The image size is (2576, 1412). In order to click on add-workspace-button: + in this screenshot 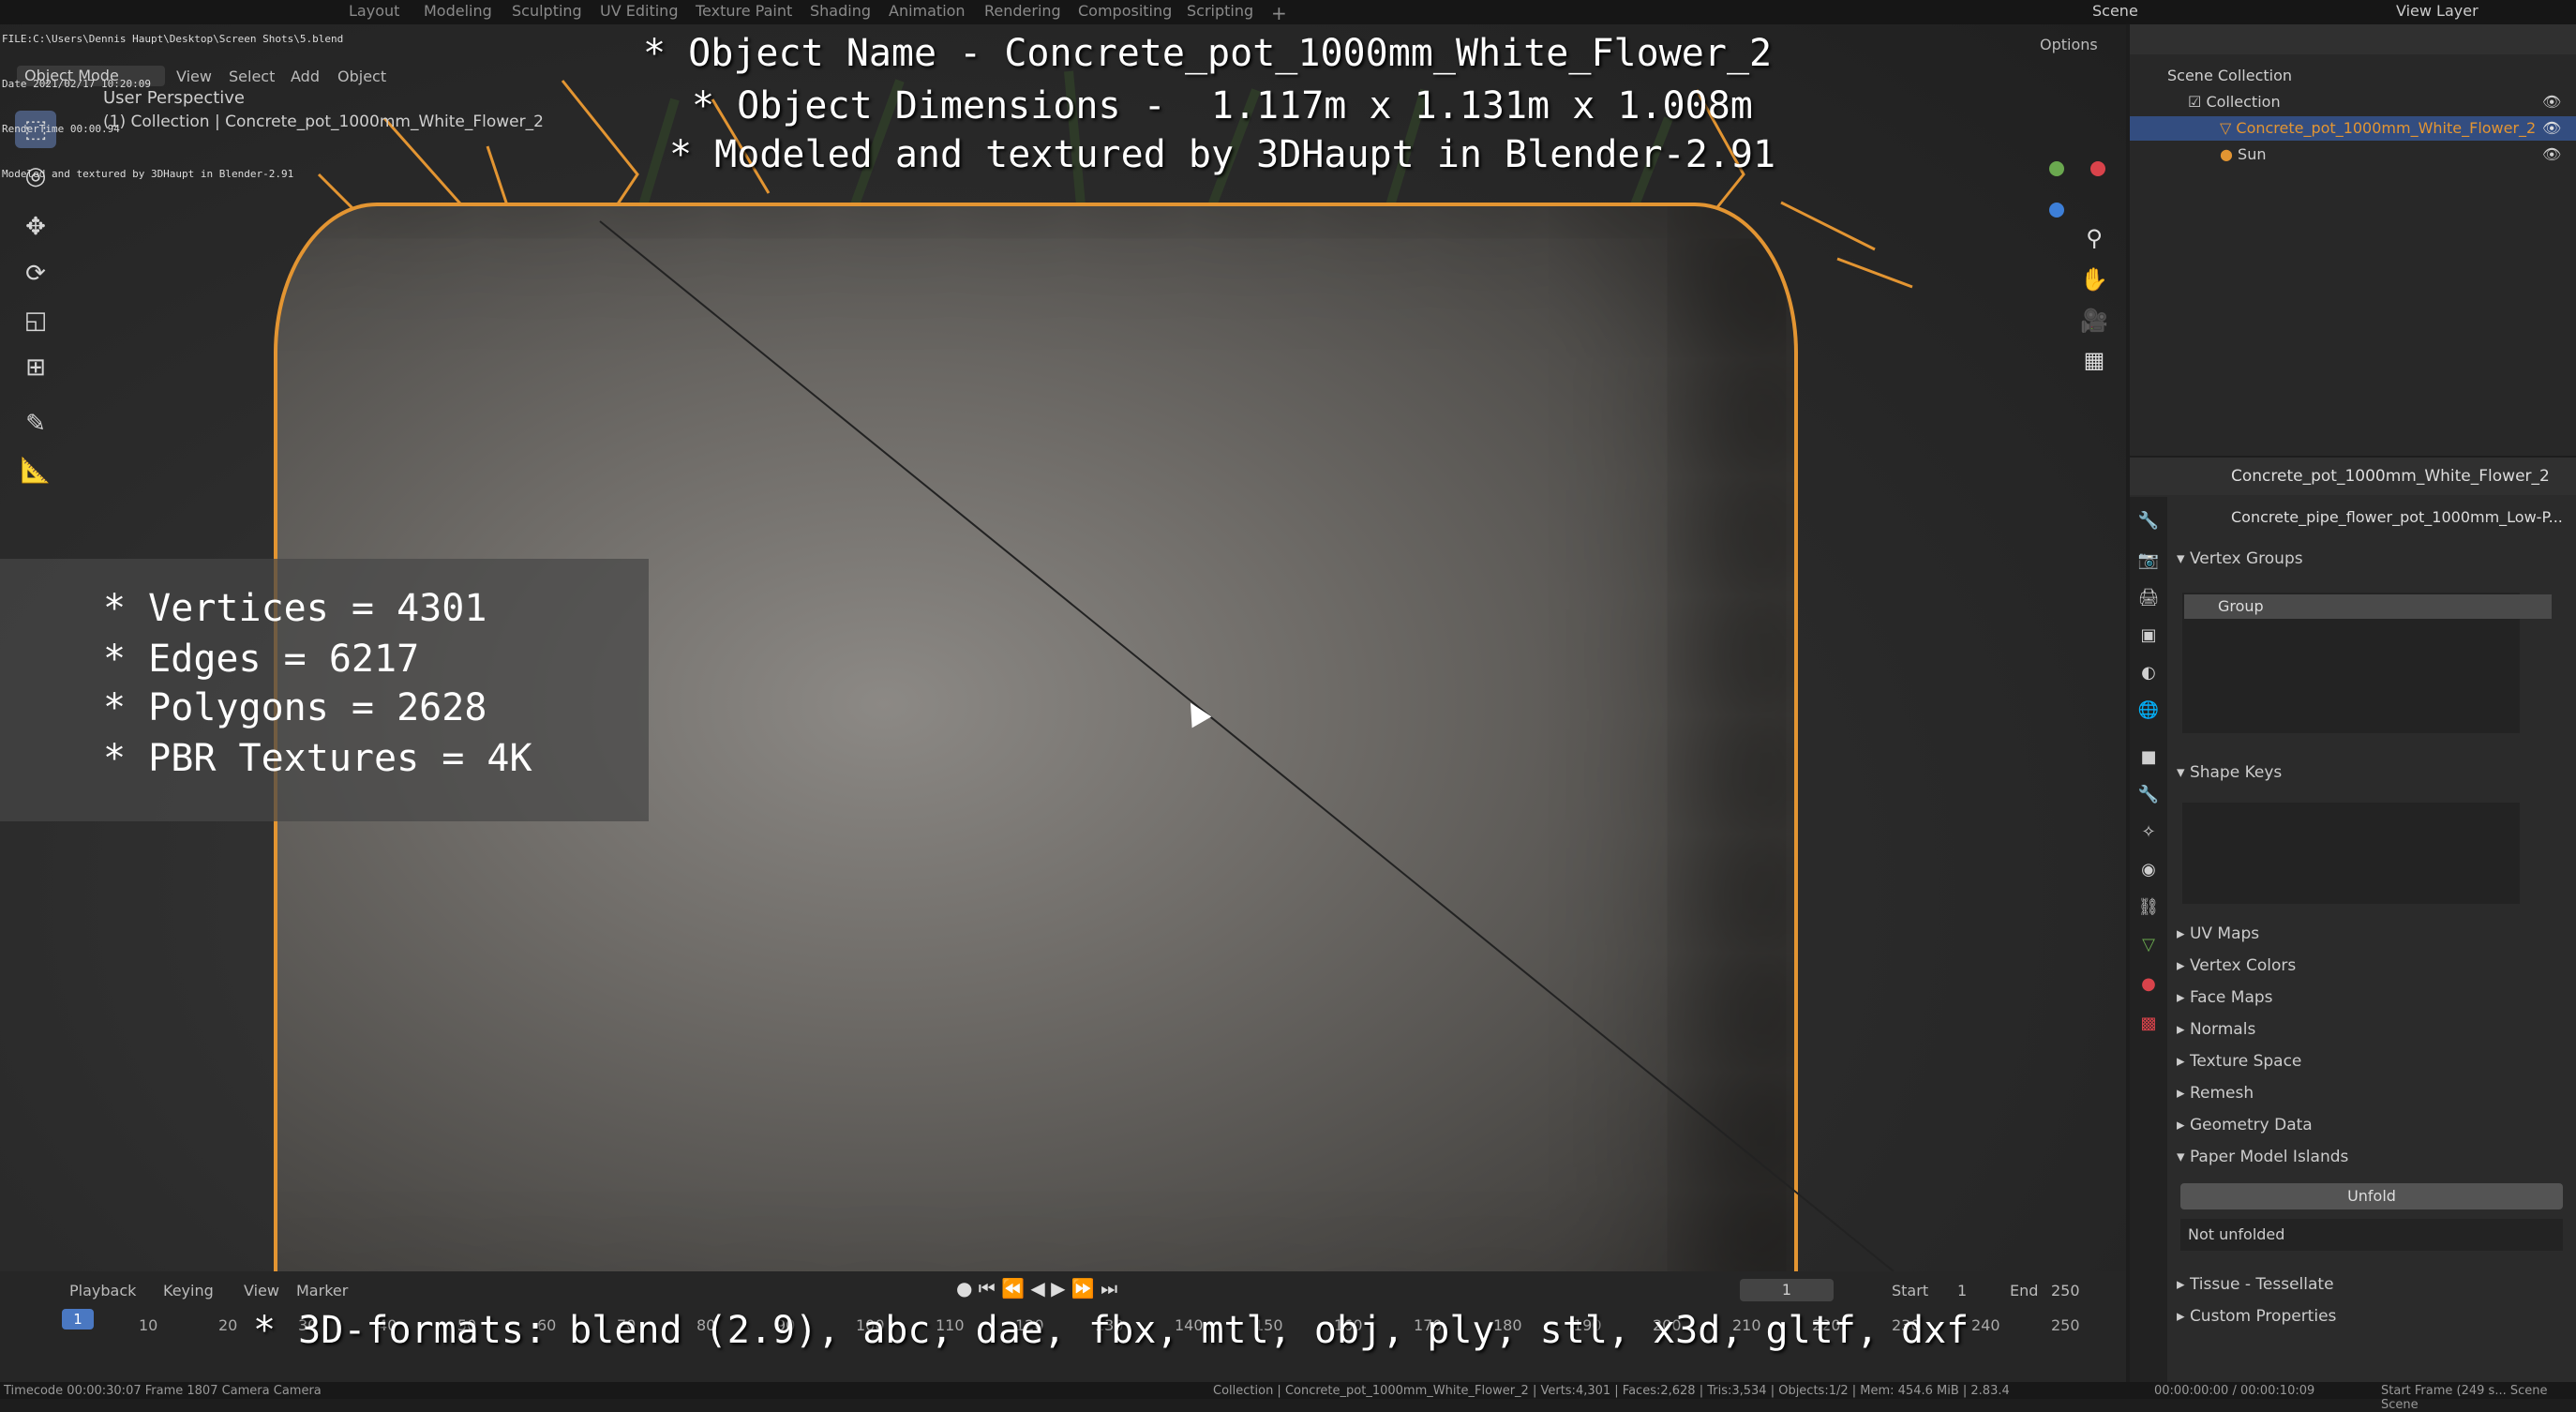, I will do `click(1279, 13)`.